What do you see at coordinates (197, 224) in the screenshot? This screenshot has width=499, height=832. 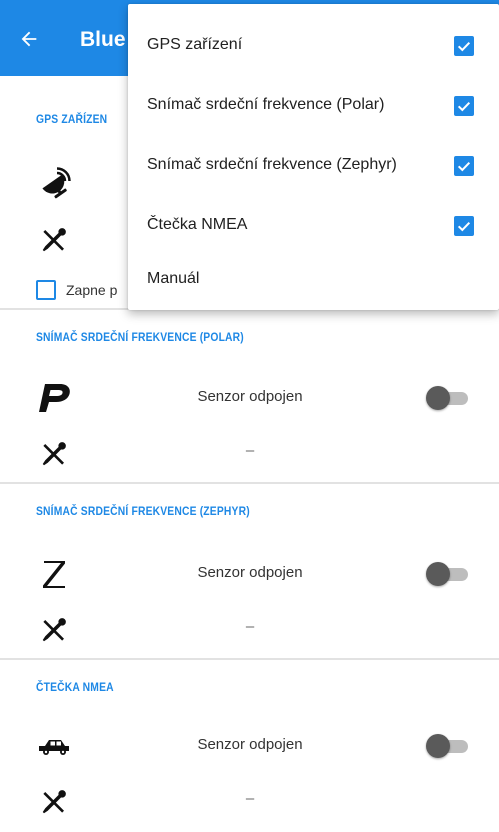 I see `menu-item-label: Čtečka NMEA` at bounding box center [197, 224].